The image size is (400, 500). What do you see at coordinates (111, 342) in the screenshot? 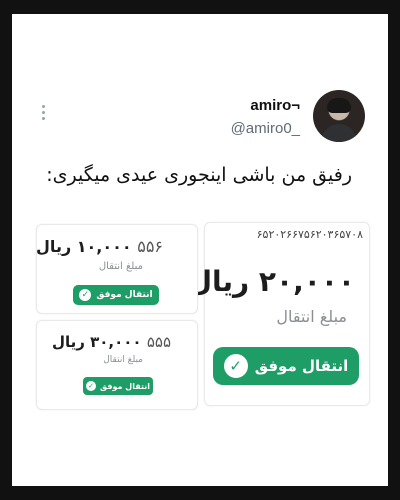
I see `transfer-amount: ۵۵۵ ۳۰,۰۰۰ ریال` at bounding box center [111, 342].